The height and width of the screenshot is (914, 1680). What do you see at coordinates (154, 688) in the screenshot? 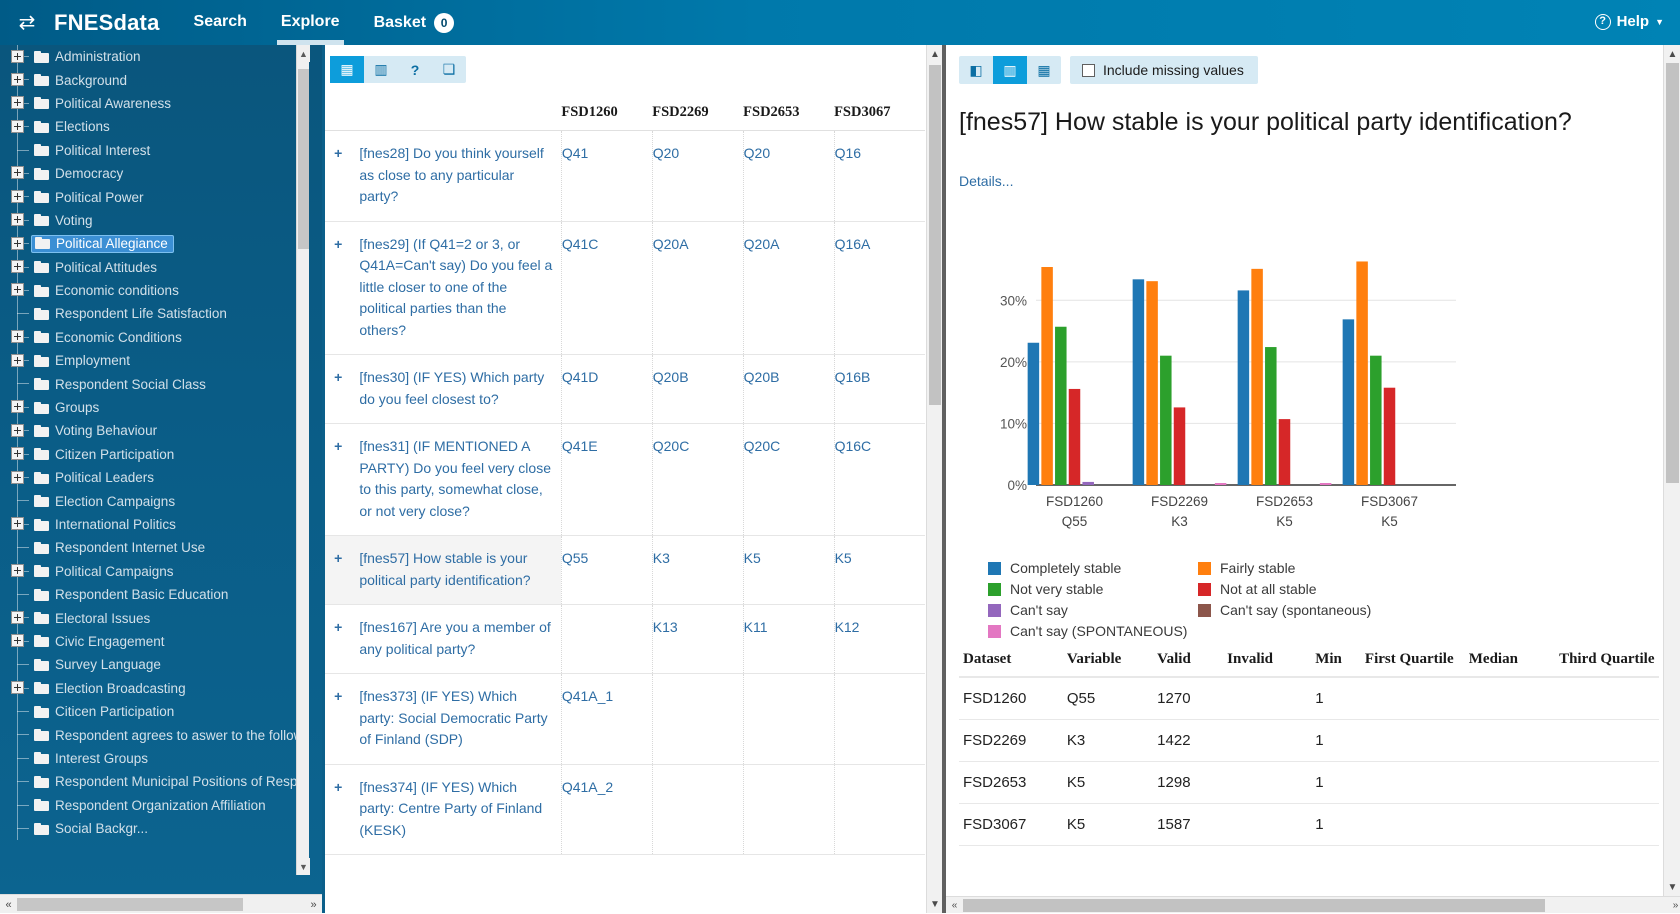
I see `tree-item-election-broadcasting: Election Broadcasting` at bounding box center [154, 688].